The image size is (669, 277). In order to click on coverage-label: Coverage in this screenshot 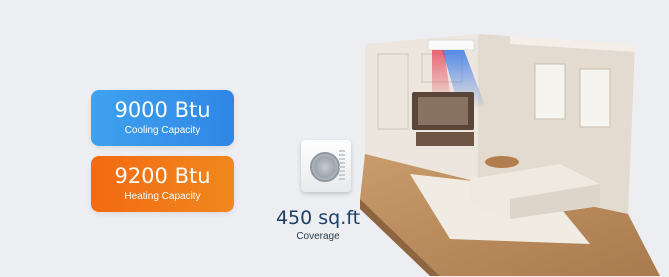, I will do `click(318, 236)`.